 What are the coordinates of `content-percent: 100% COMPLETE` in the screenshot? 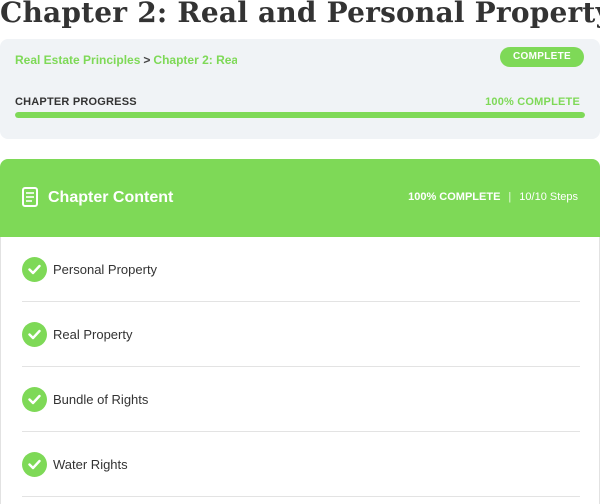 It's located at (454, 197).